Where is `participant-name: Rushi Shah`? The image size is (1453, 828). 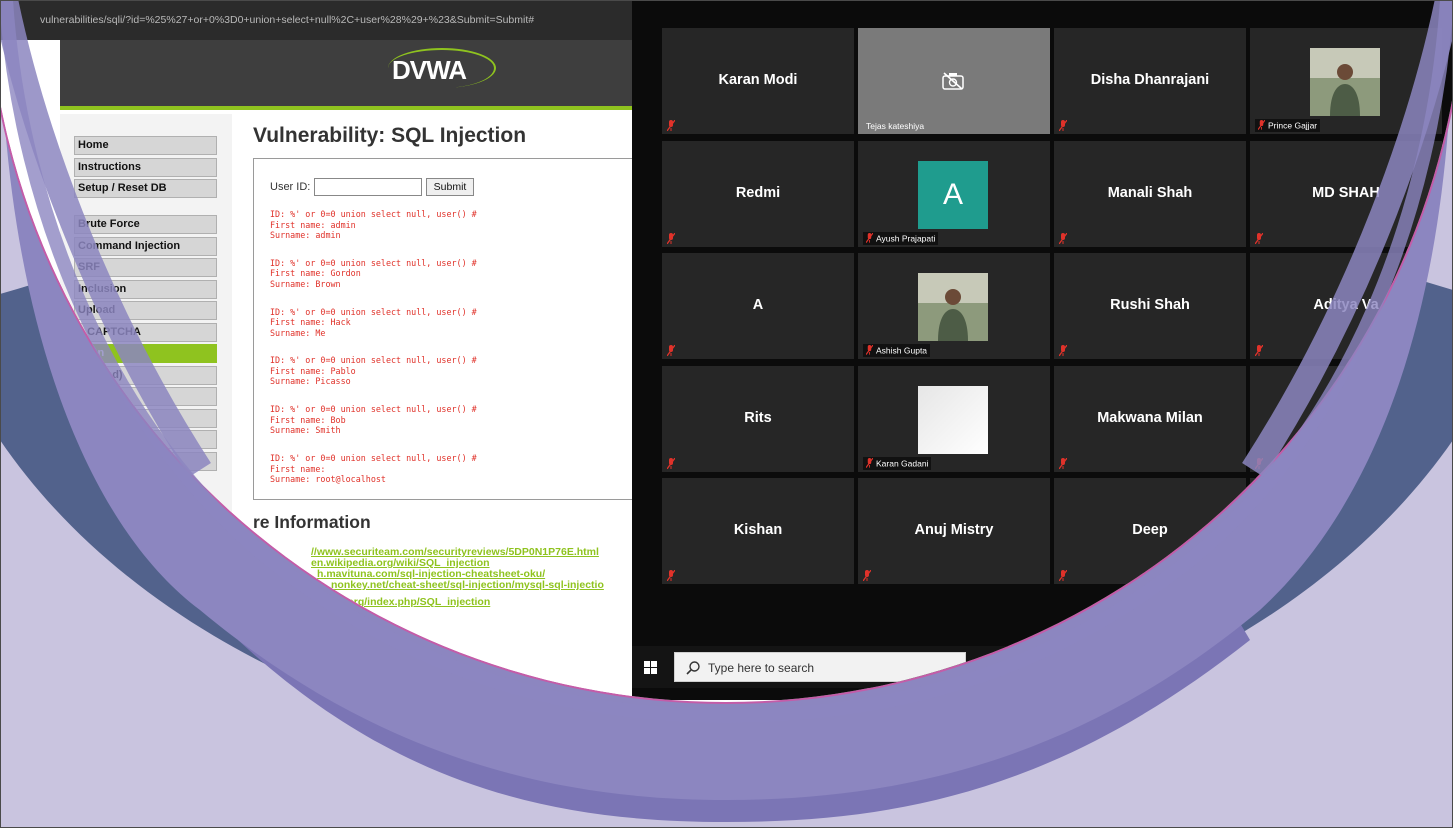
participant-name: Rushi Shah is located at coordinates (1150, 305).